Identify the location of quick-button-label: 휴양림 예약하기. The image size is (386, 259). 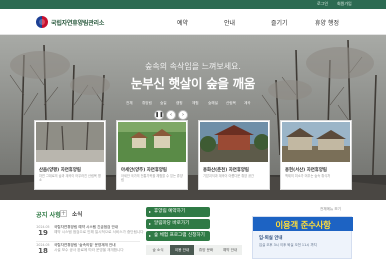
(170, 211).